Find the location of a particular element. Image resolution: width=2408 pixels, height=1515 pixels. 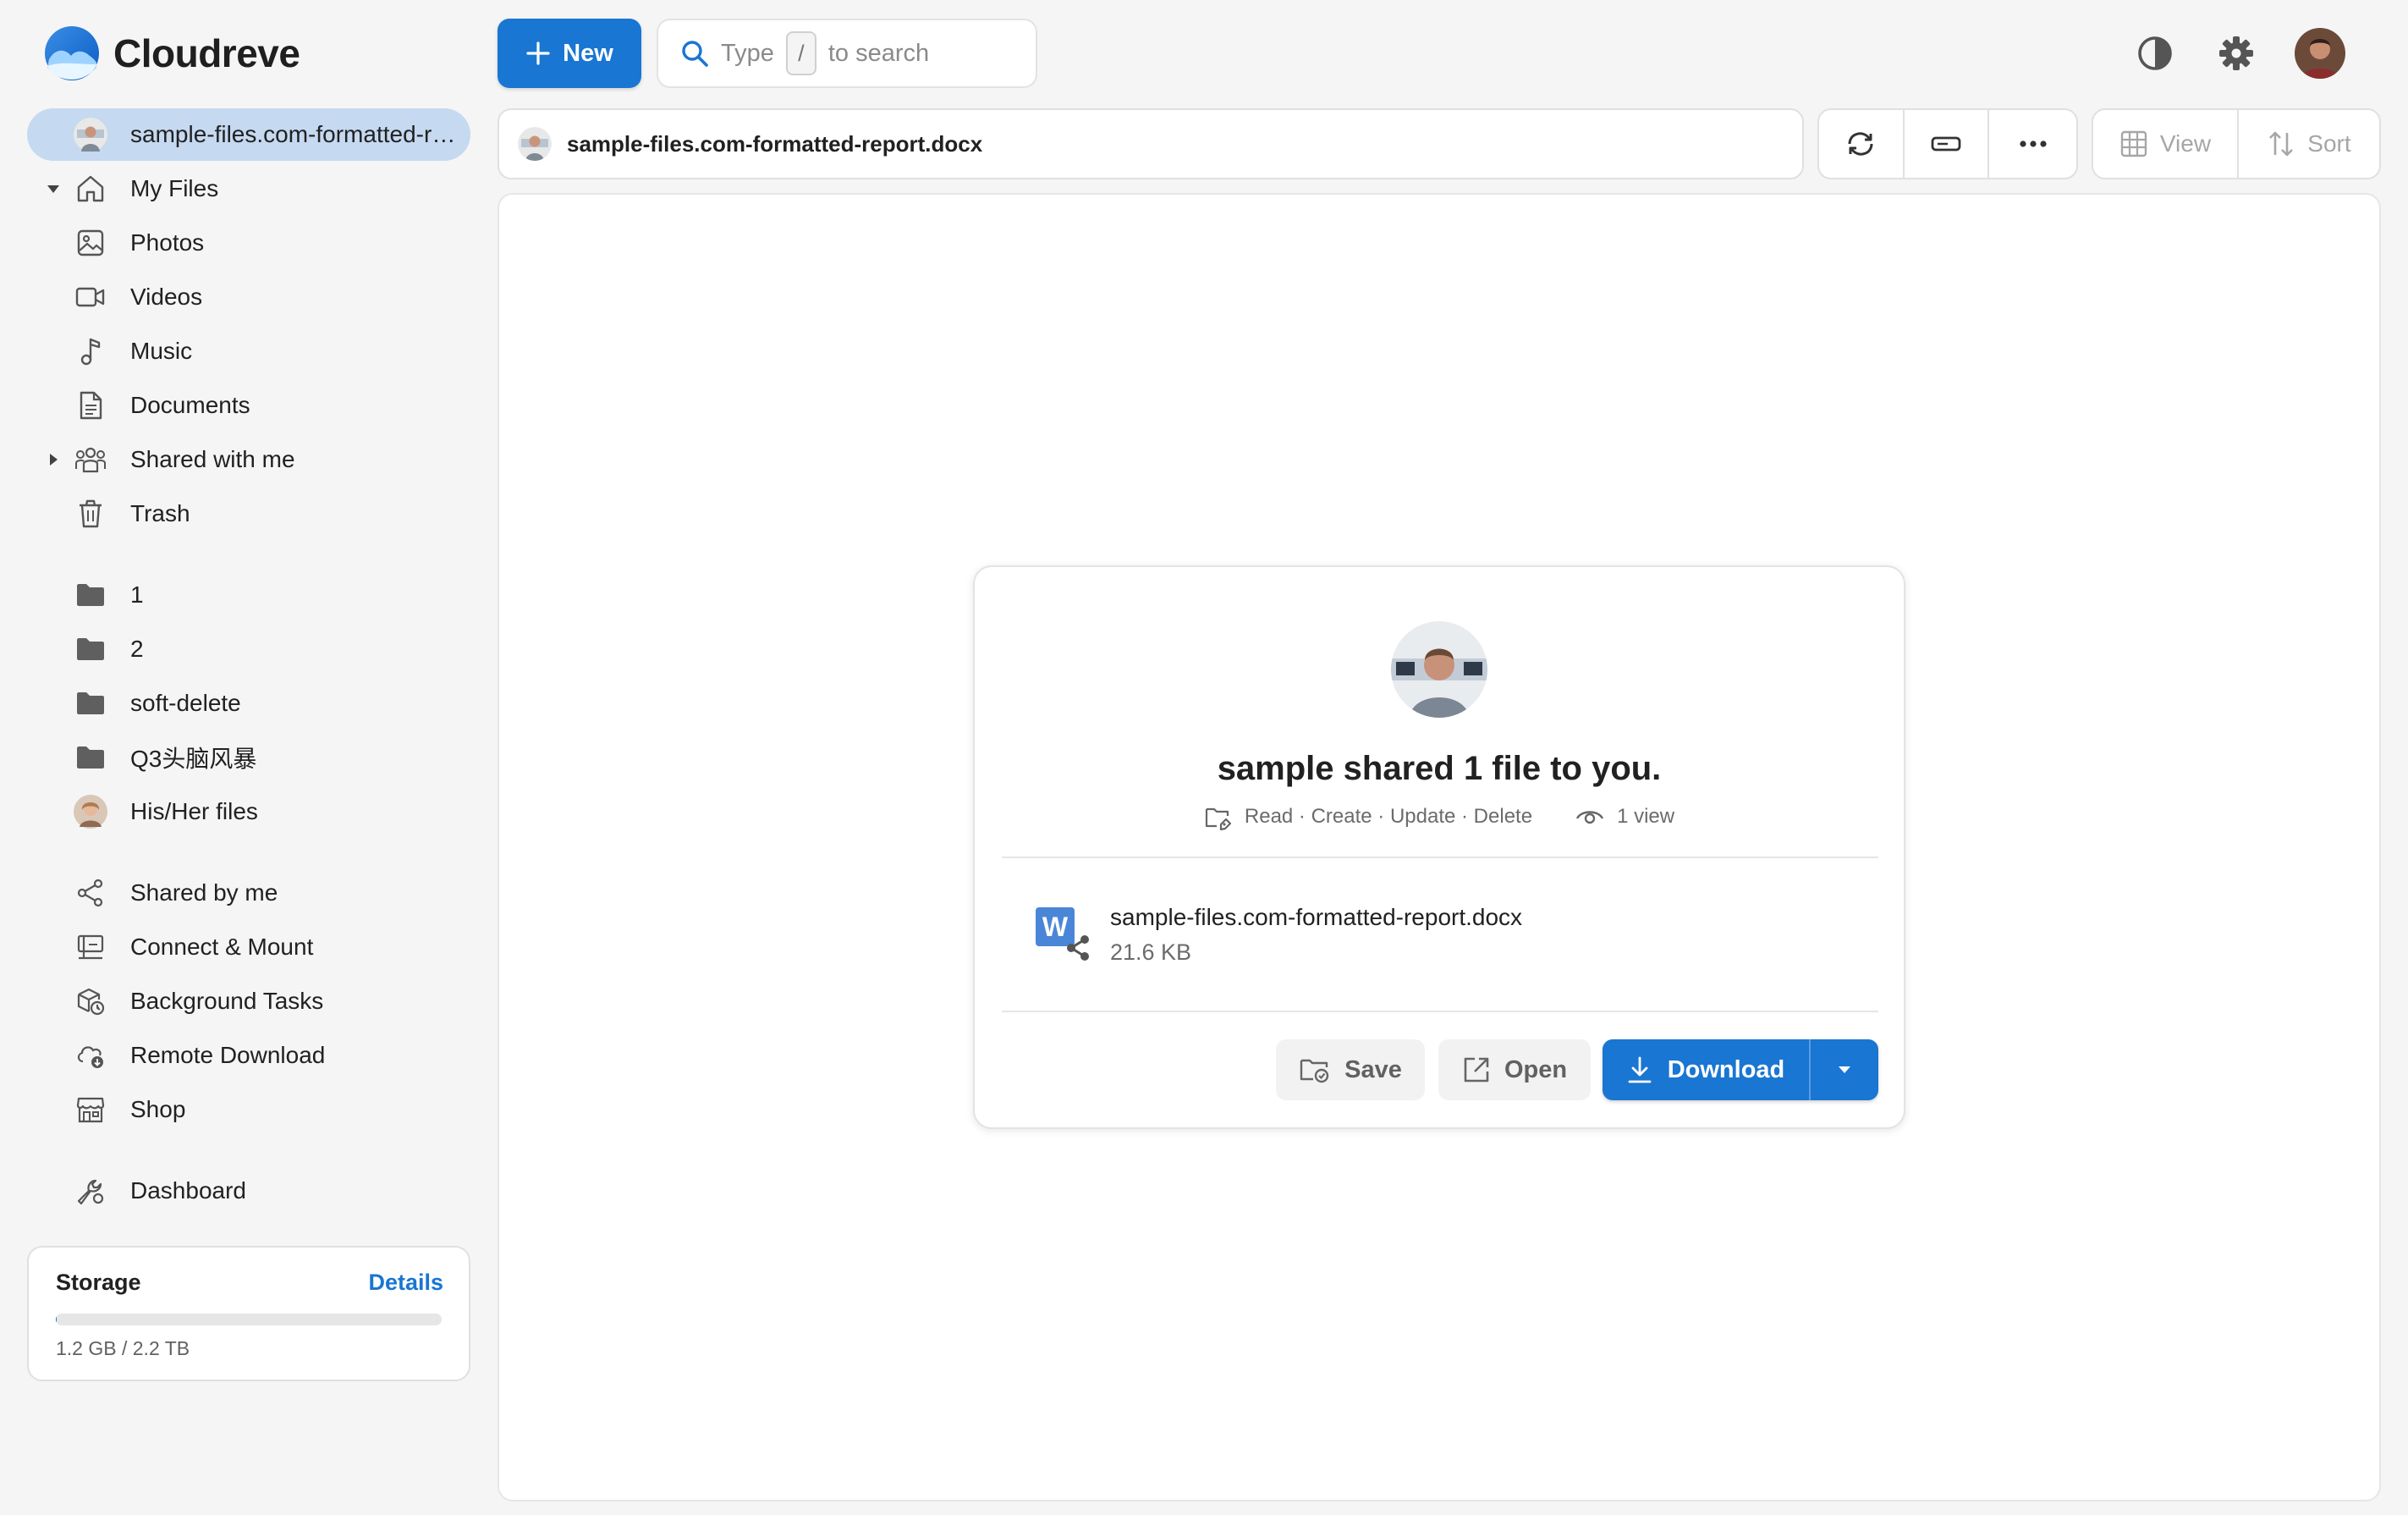

sidebar-item-label: Trash is located at coordinates (160, 513).